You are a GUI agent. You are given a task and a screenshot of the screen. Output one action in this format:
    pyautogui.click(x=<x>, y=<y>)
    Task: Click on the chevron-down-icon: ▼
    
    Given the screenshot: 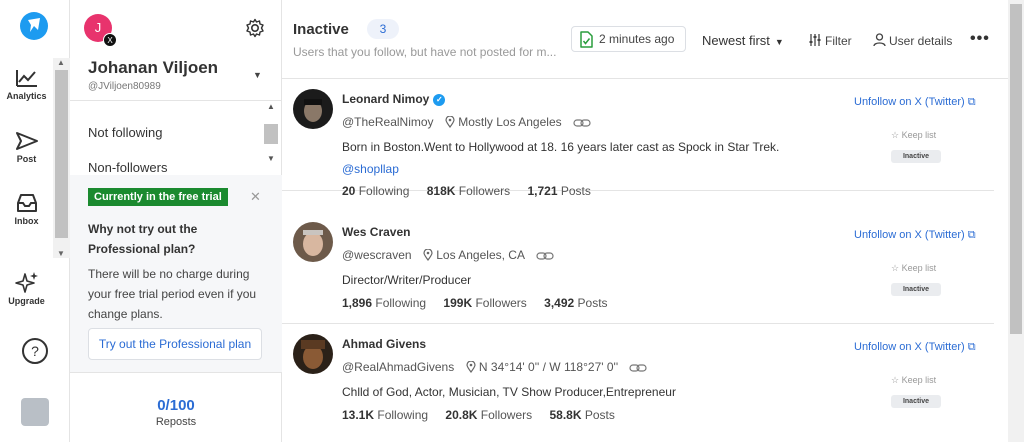 What is the action you would take?
    pyautogui.click(x=257, y=75)
    